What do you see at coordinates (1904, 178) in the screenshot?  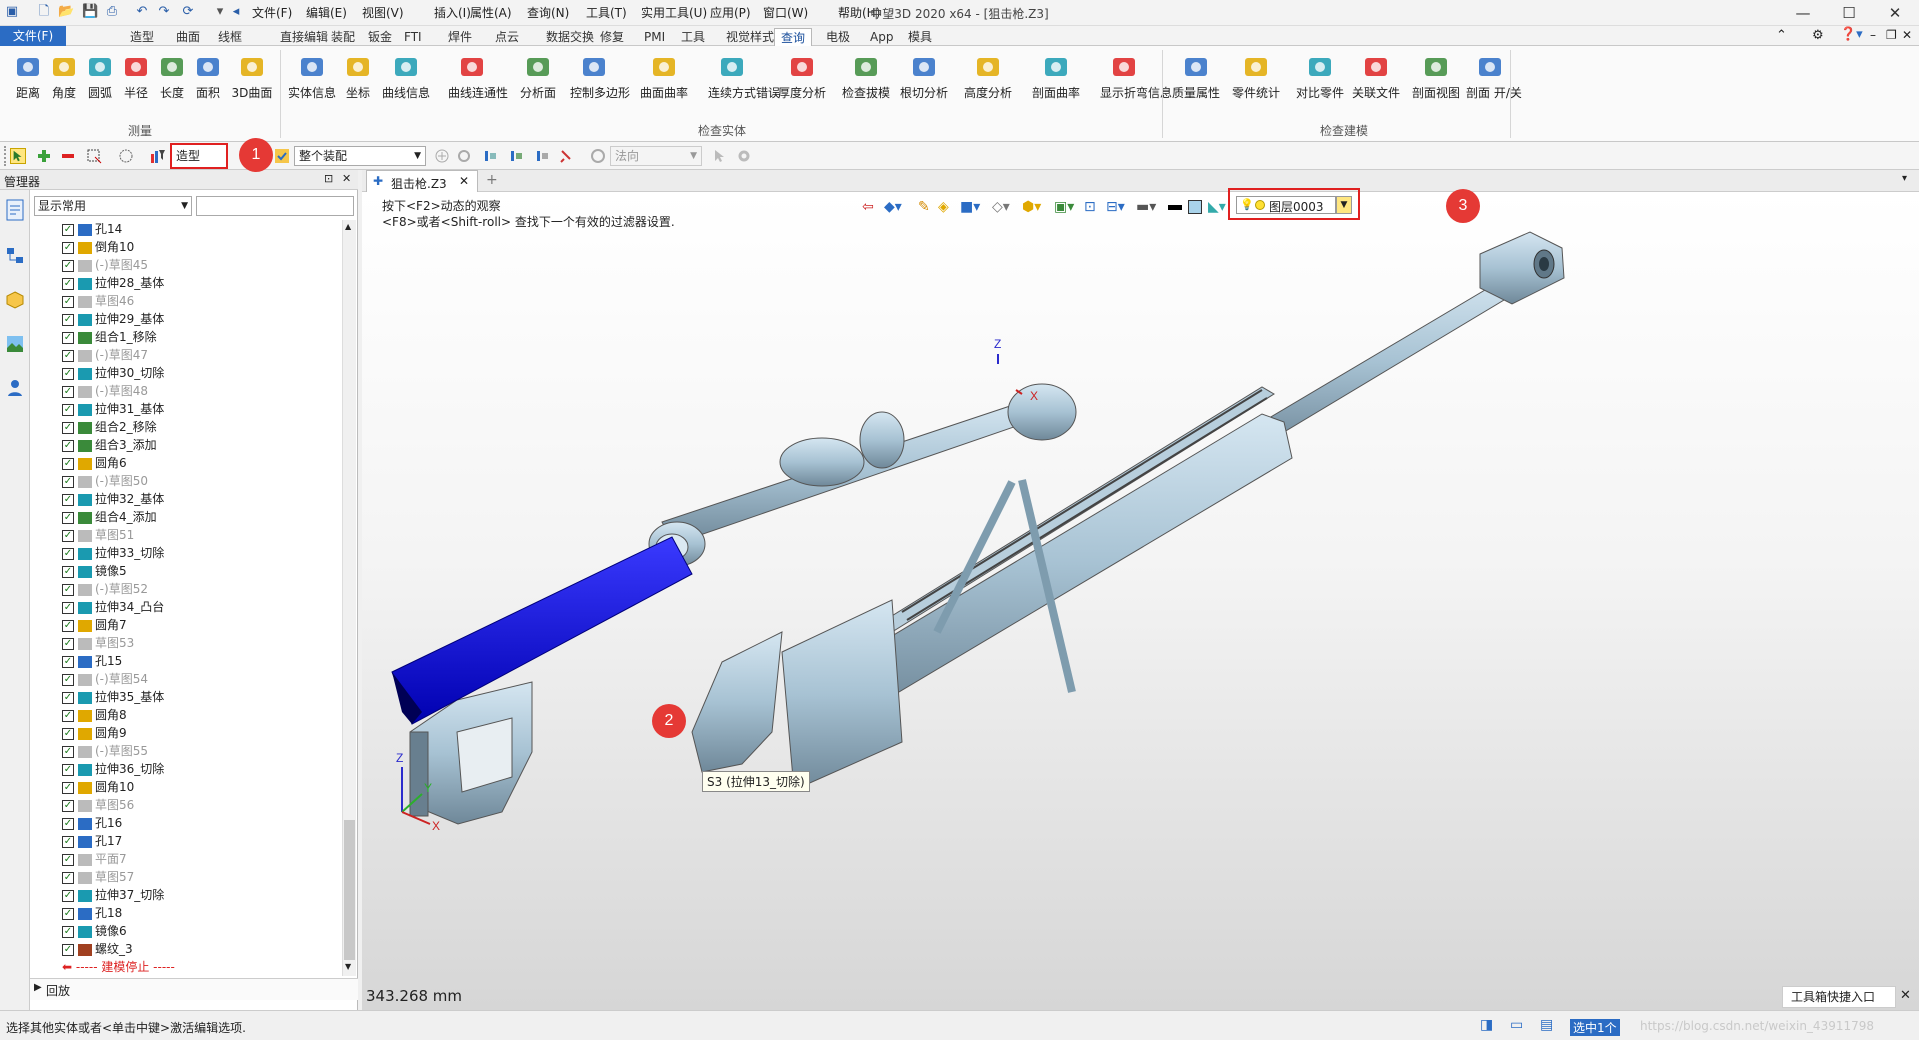 I see `tab-list-icon: ▾` at bounding box center [1904, 178].